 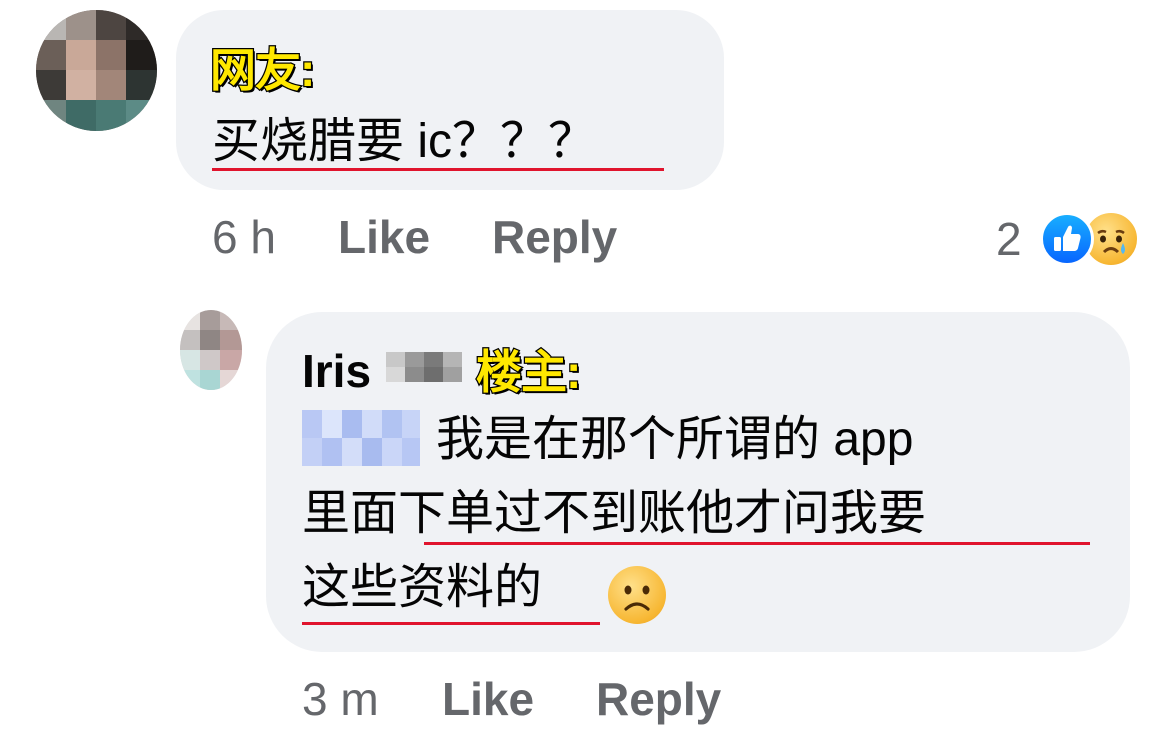 What do you see at coordinates (340, 699) in the screenshot?
I see `reply-timestamp: 3 m` at bounding box center [340, 699].